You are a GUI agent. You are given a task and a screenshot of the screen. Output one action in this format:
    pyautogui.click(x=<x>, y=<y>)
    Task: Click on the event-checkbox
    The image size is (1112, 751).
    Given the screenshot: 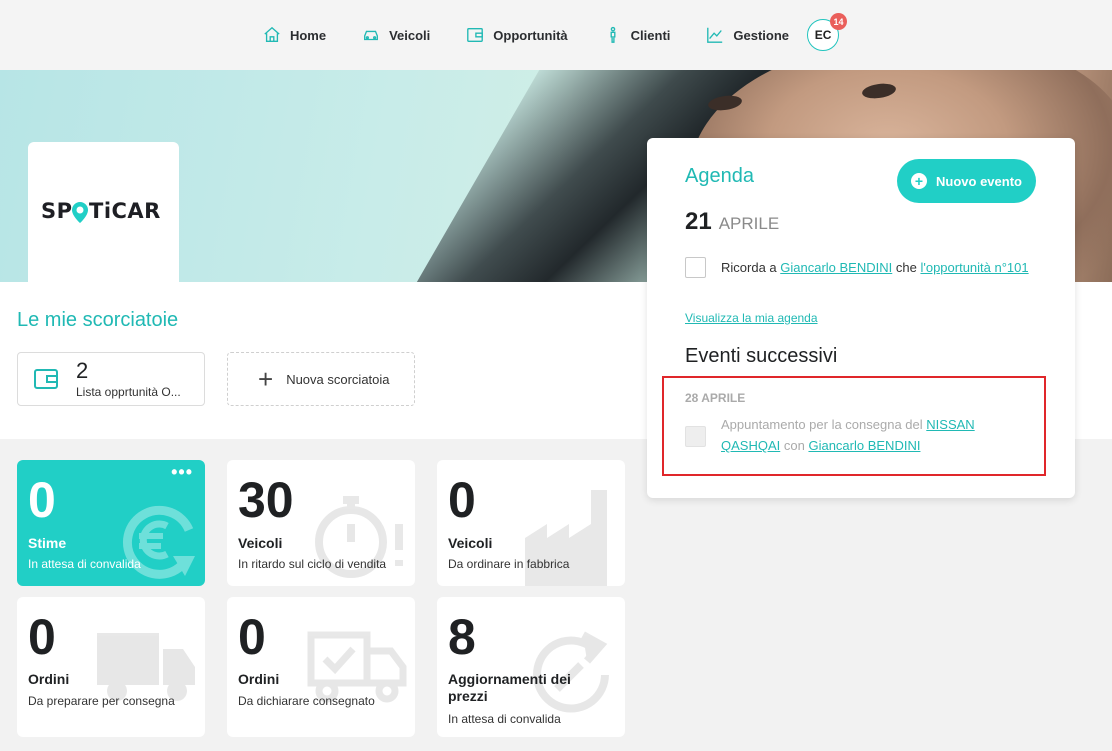 What is the action you would take?
    pyautogui.click(x=695, y=267)
    